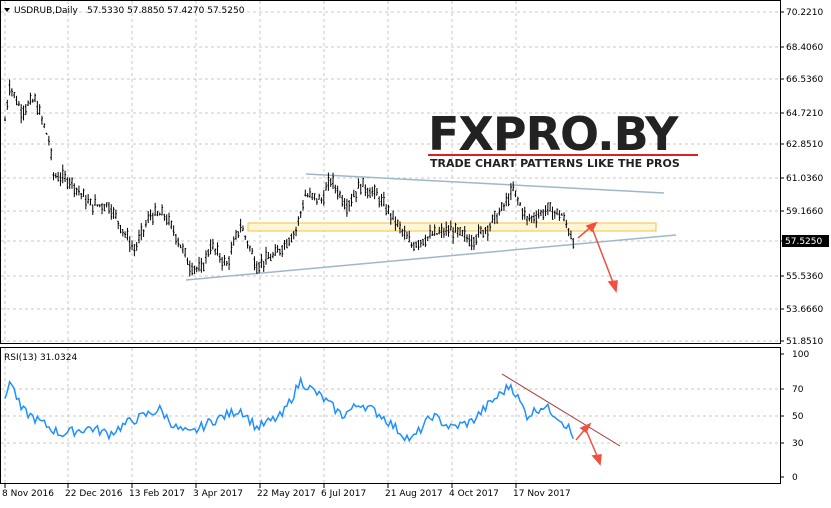 The width and height of the screenshot is (831, 508). I want to click on rsi-arrow-up-head, so click(585, 428).